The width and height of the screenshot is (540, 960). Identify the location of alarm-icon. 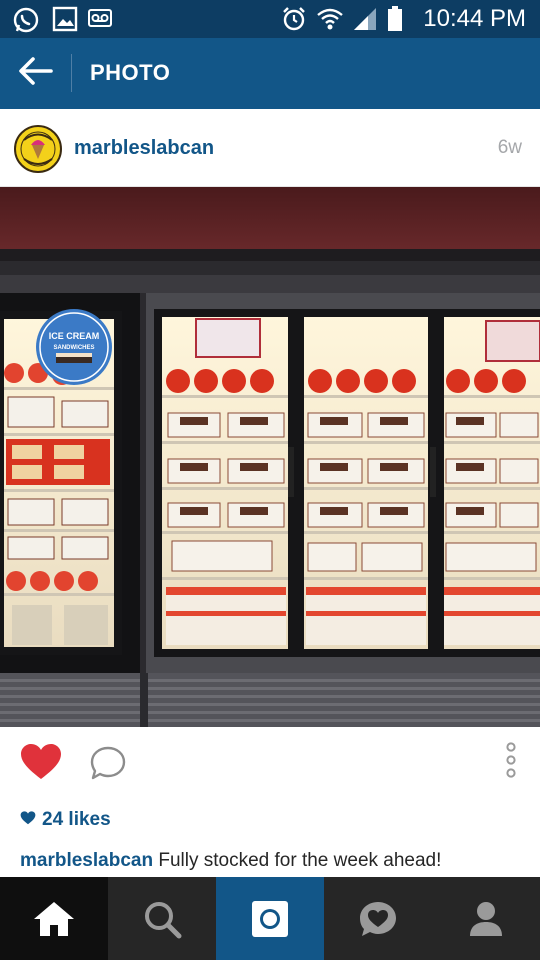
(294, 21).